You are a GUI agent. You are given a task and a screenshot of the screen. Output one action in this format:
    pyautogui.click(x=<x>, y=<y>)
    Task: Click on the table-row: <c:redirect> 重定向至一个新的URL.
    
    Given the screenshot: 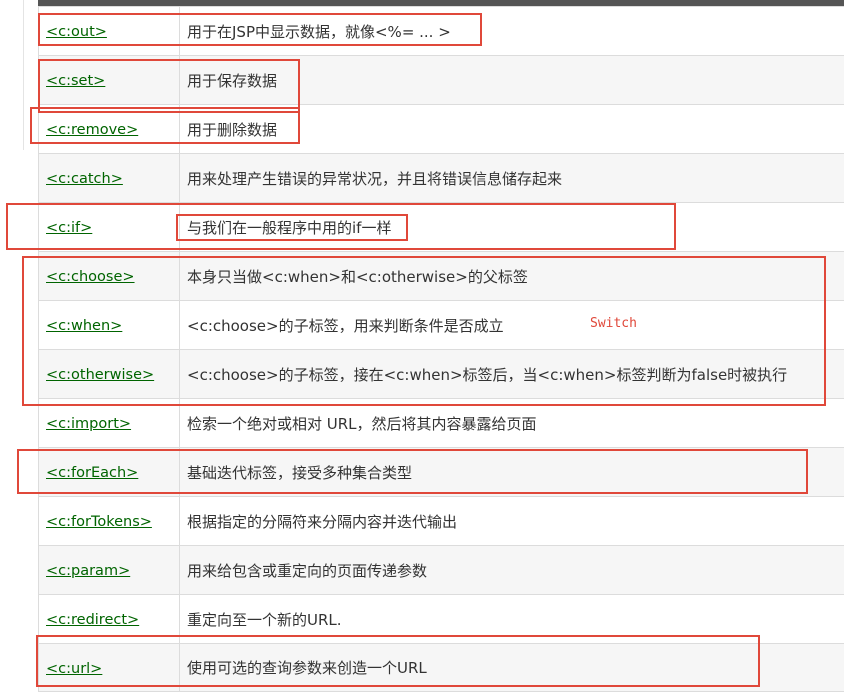 What is the action you would take?
    pyautogui.click(x=441, y=619)
    